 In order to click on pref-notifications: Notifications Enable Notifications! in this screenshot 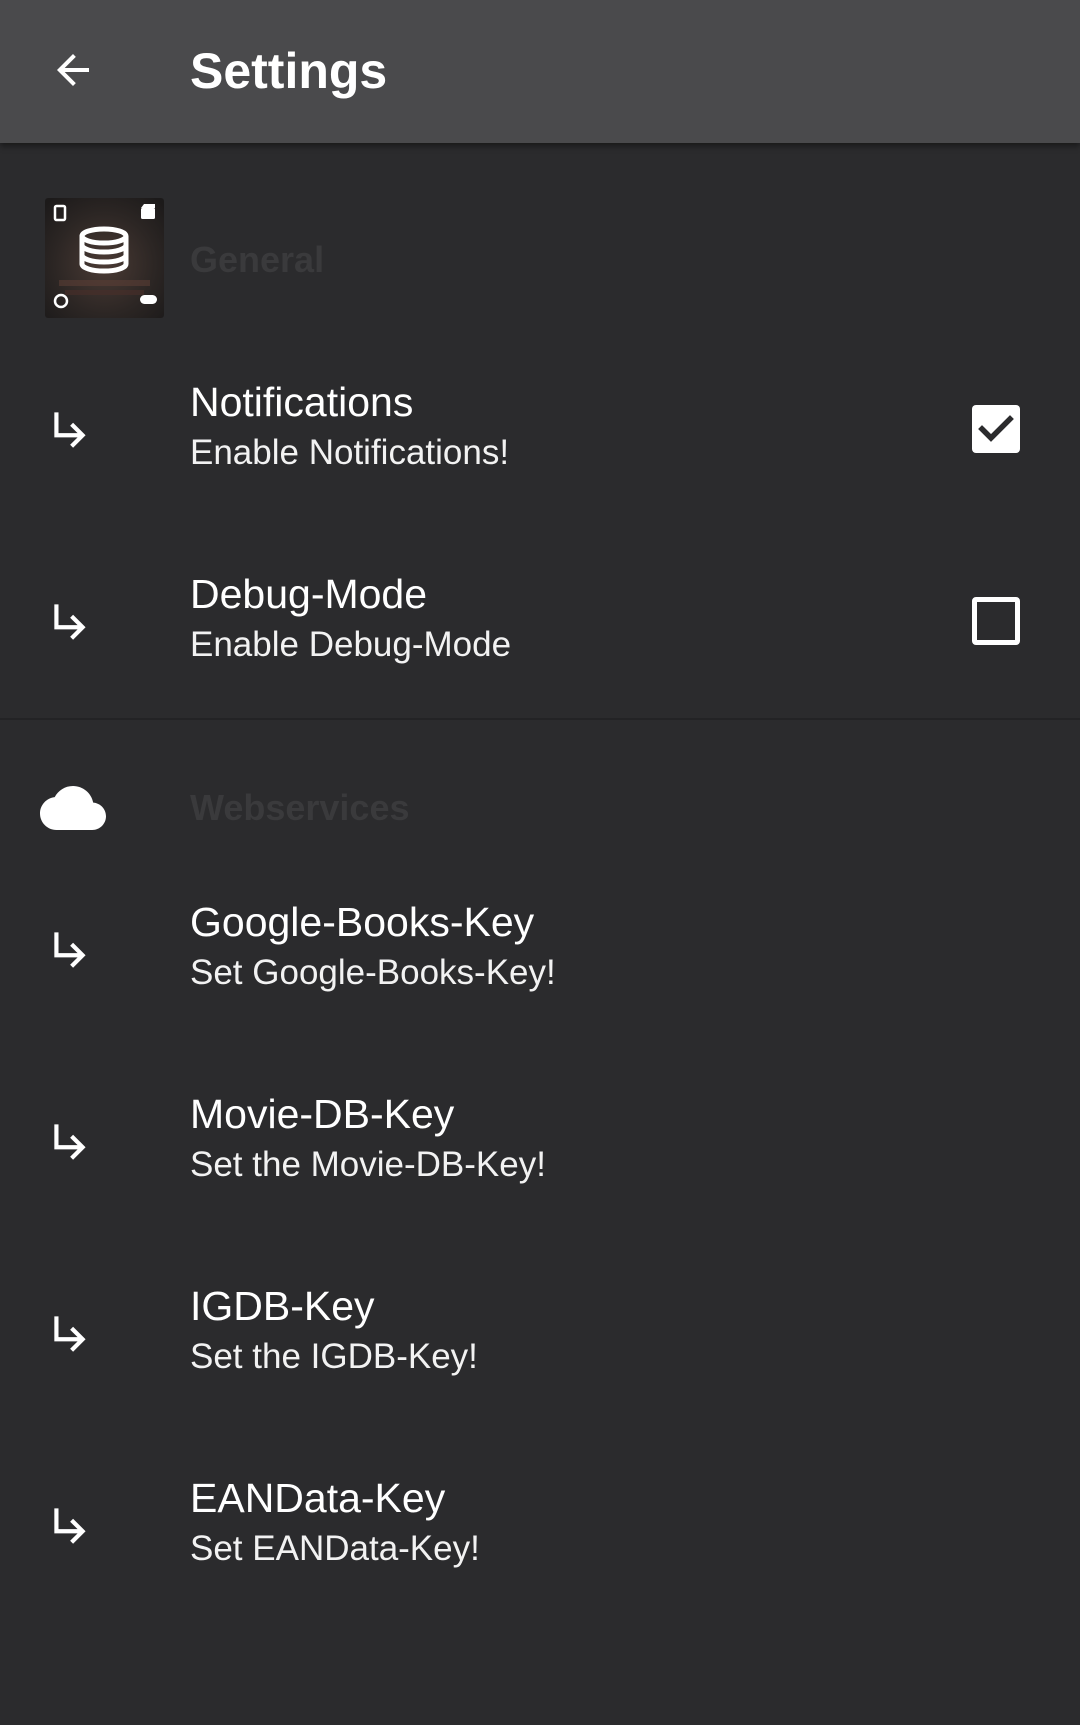, I will do `click(540, 429)`.